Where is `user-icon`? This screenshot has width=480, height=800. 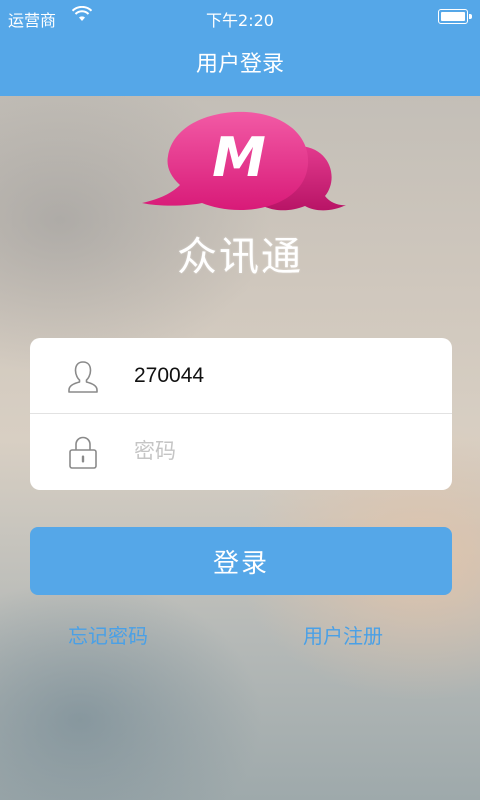
user-icon is located at coordinates (83, 377).